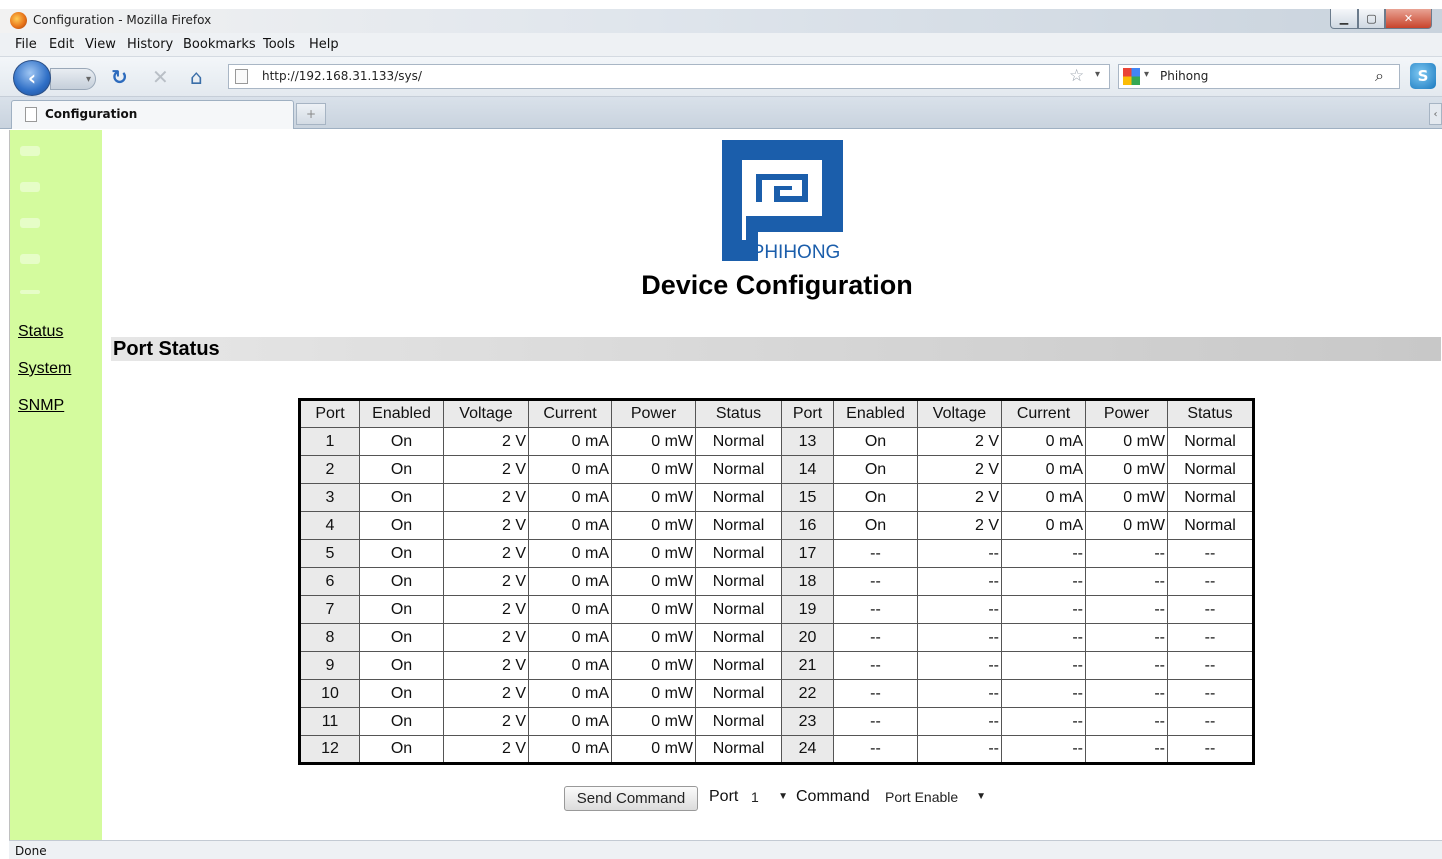 This screenshot has width=1442, height=859. Describe the element at coordinates (783, 796) in the screenshot. I see `chevron-down-icon: ▼` at that location.